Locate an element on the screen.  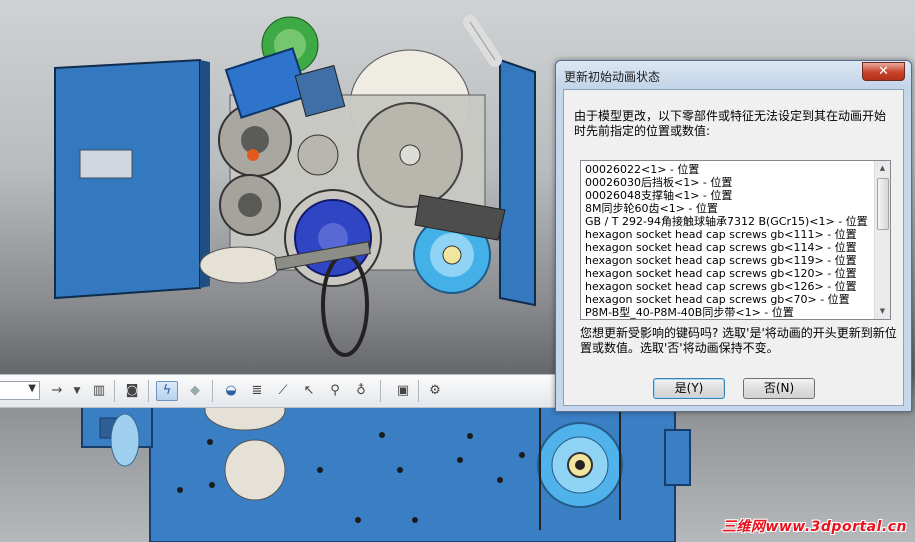
scroll-down-icon: ▼ is located at coordinates (882, 311).